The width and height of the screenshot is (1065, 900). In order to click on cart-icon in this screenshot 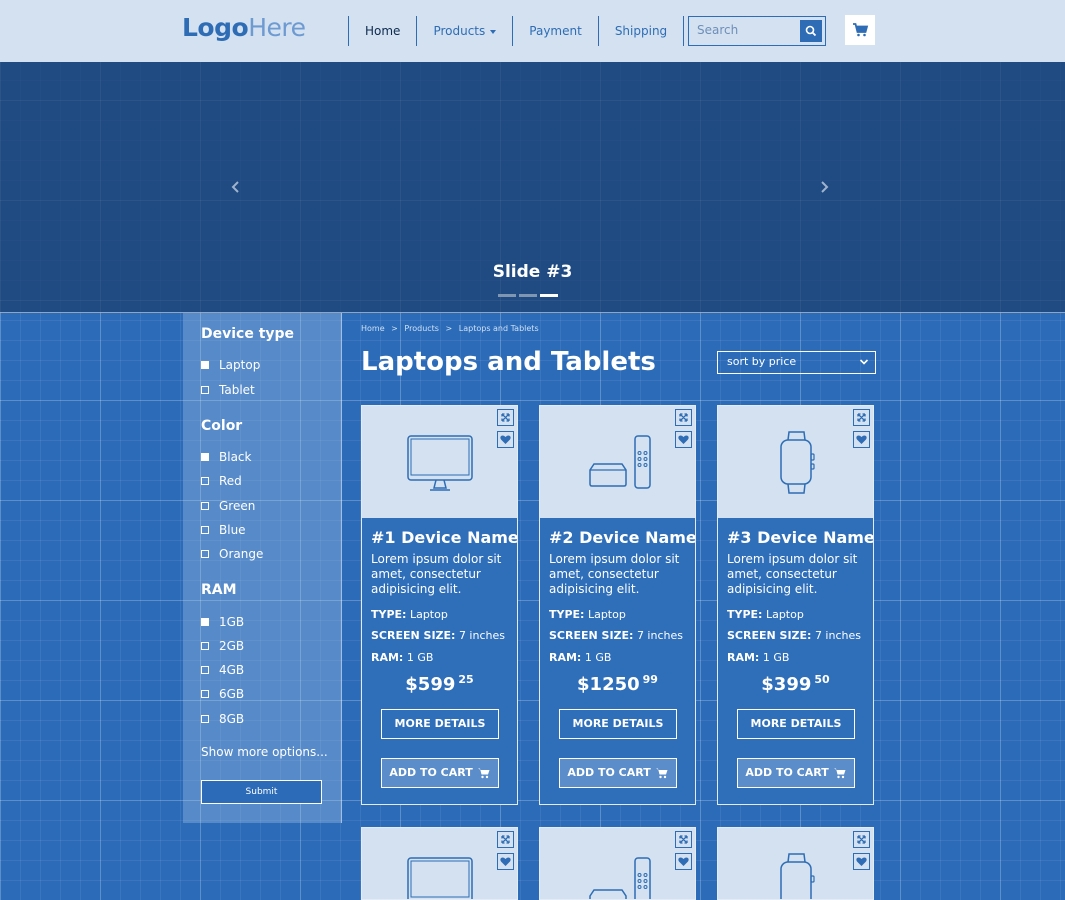, I will do `click(839, 773)`.